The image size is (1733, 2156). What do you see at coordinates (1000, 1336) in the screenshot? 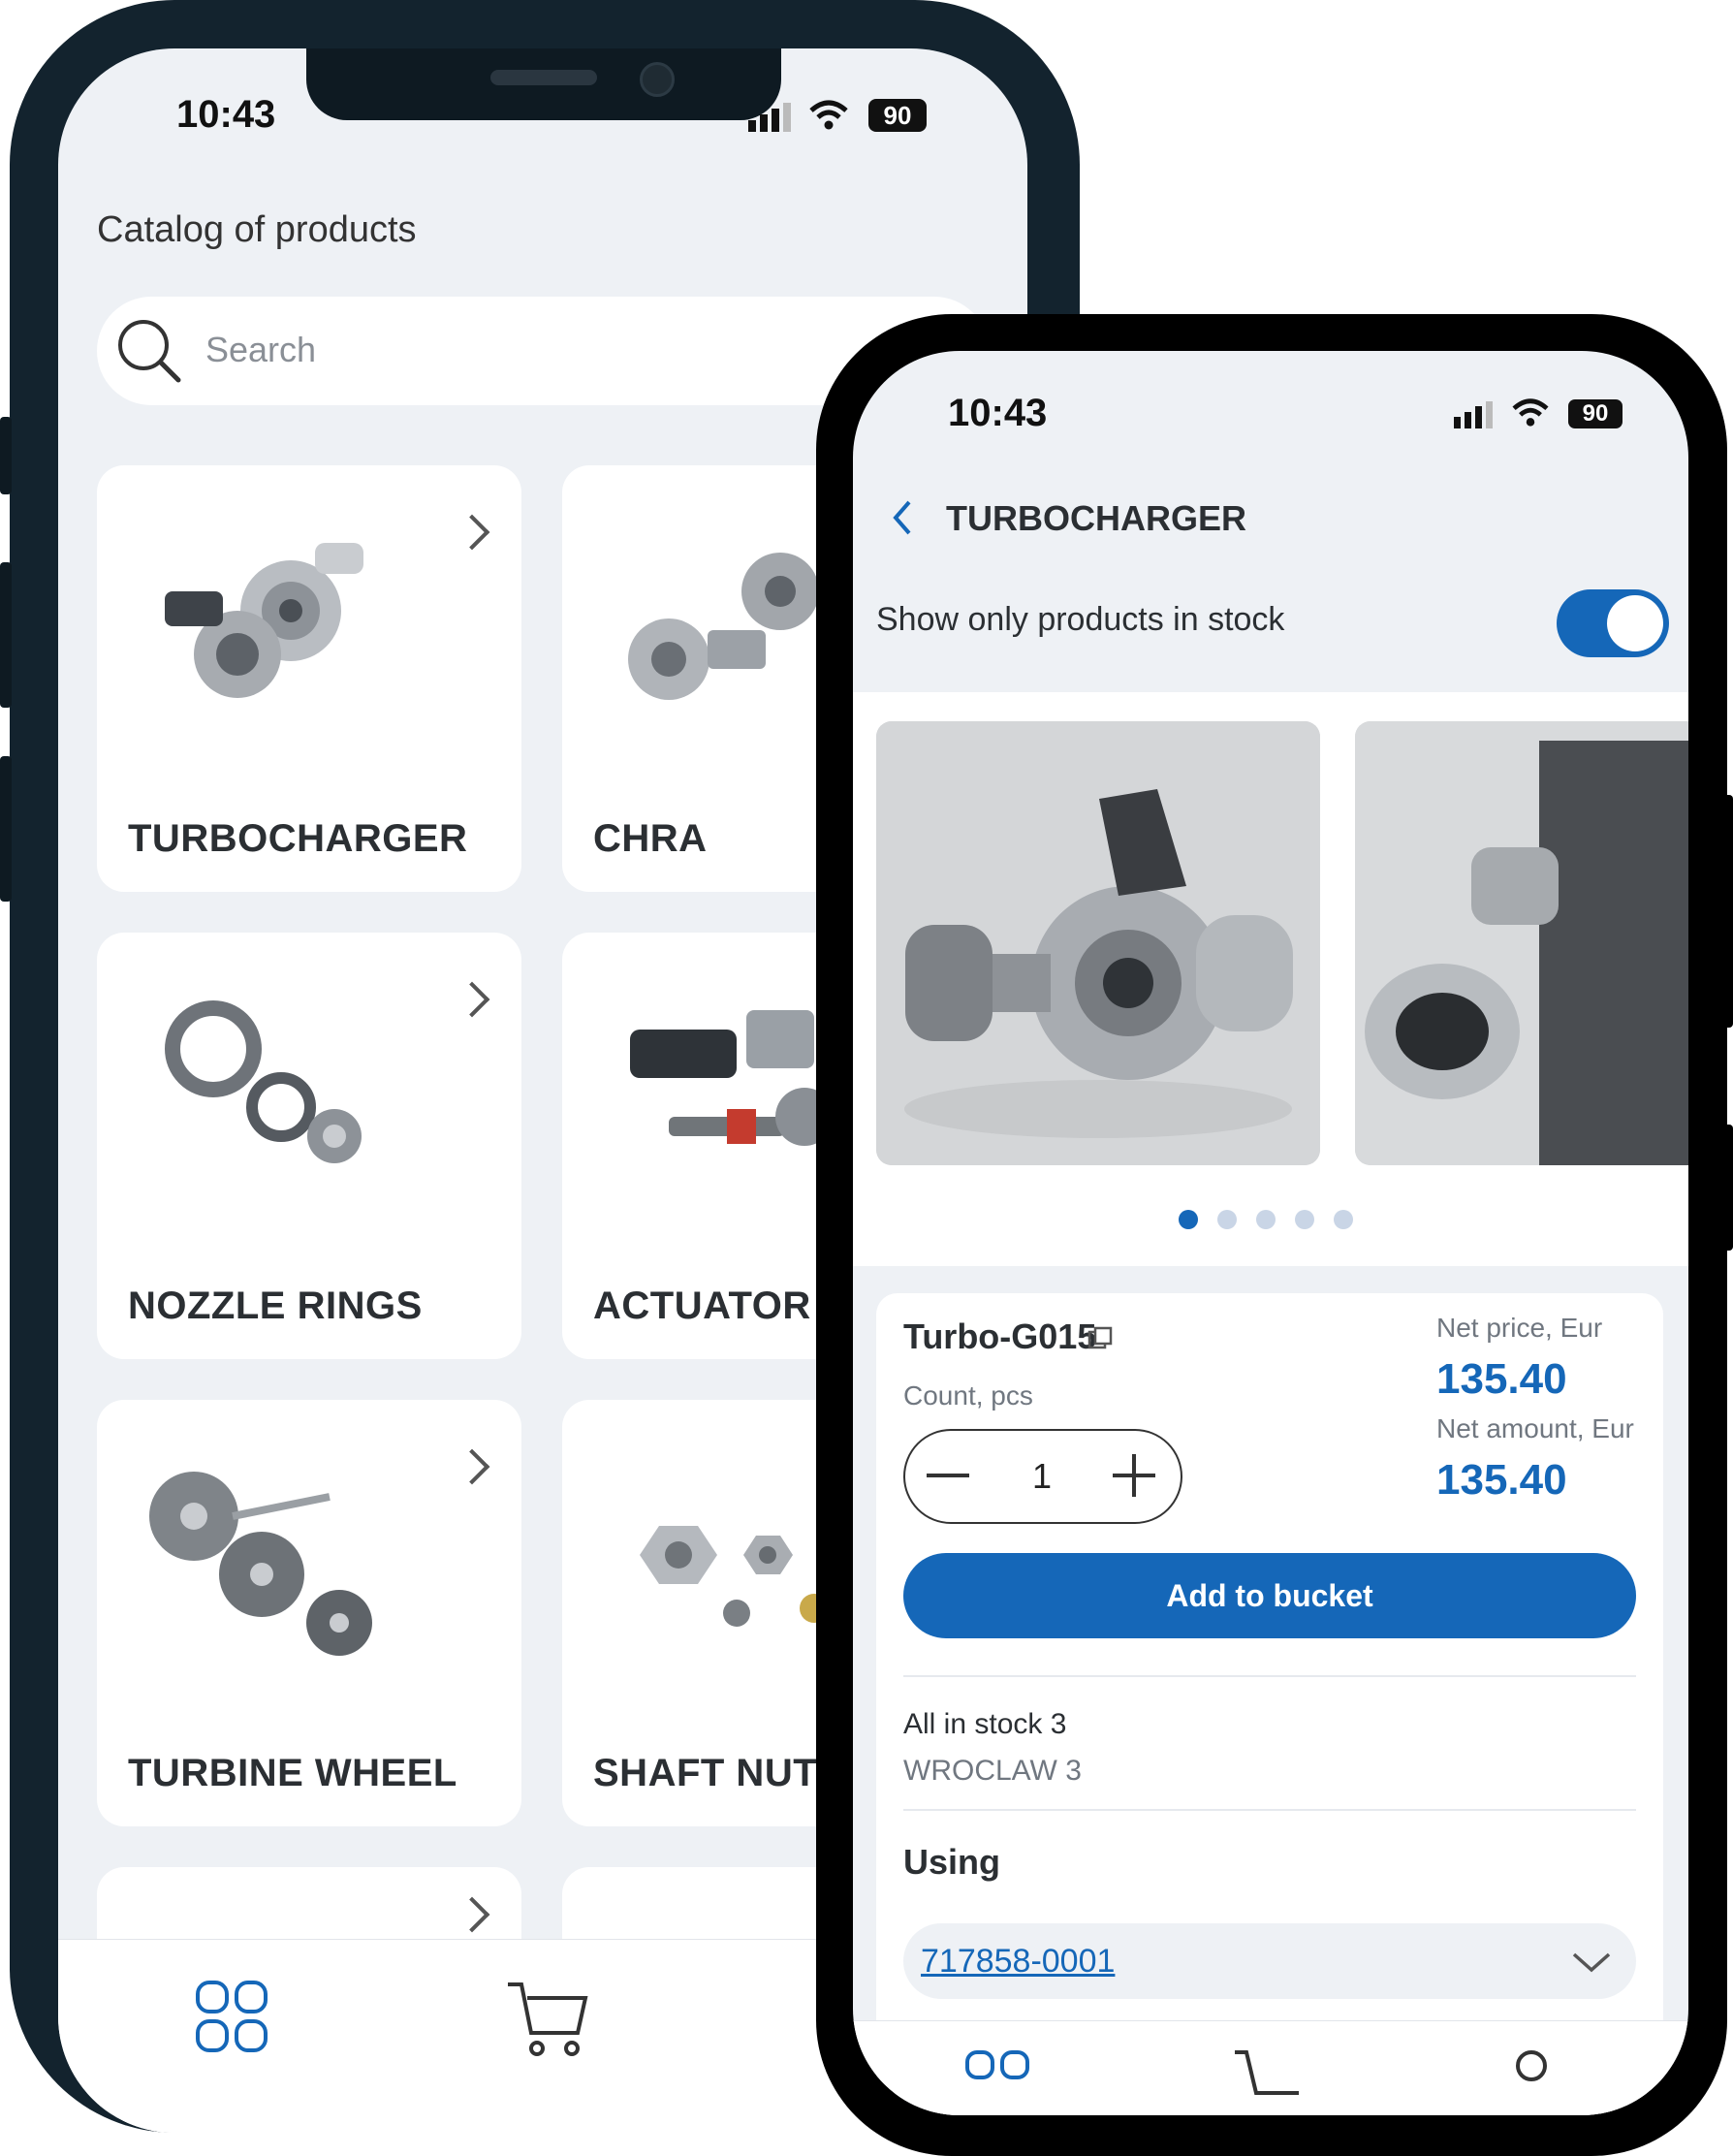
I see `product-name: Turbo-G015` at bounding box center [1000, 1336].